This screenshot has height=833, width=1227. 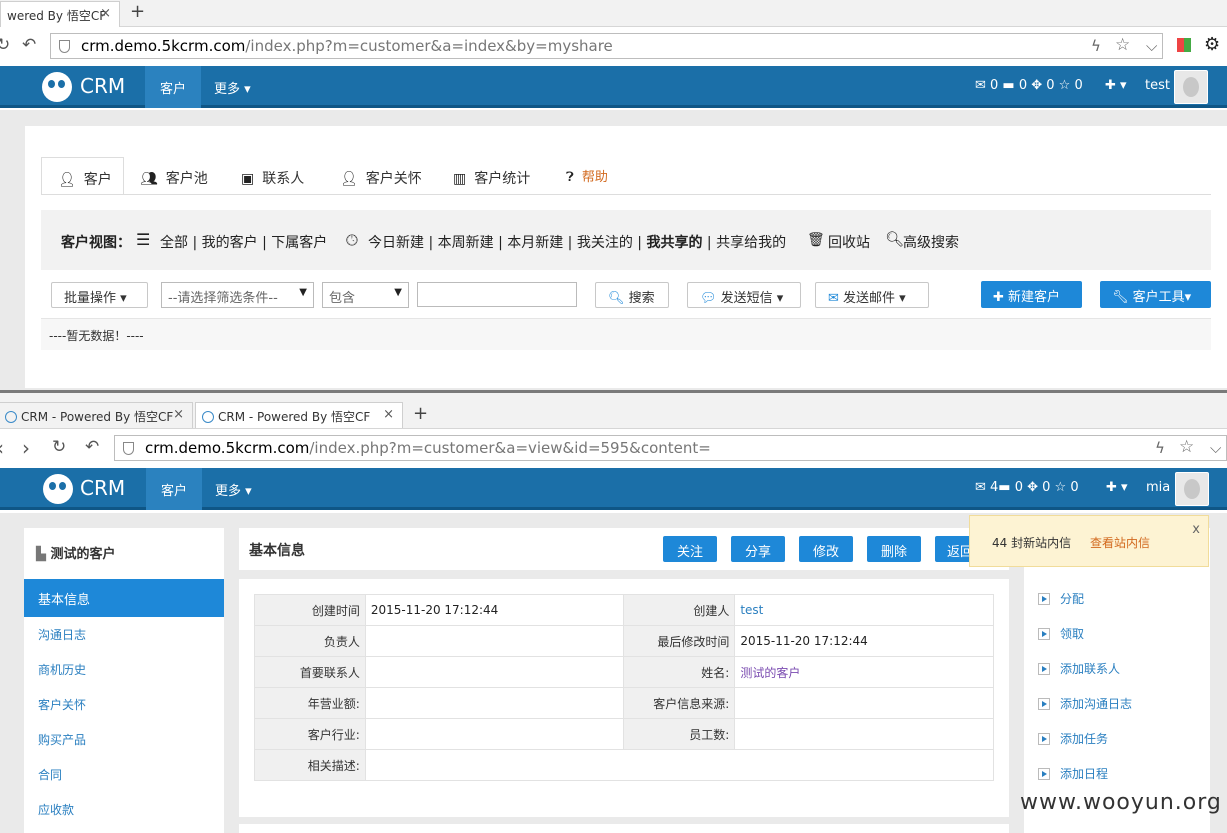 What do you see at coordinates (1212, 44) in the screenshot?
I see `gear-icon: ⚙` at bounding box center [1212, 44].